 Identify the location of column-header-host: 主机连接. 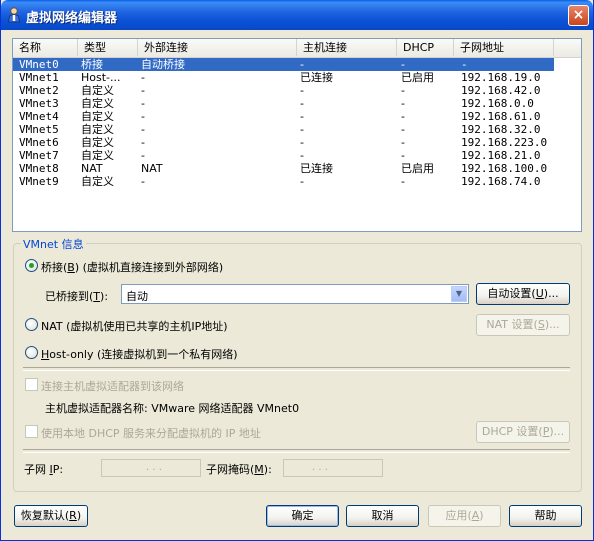
(347, 47).